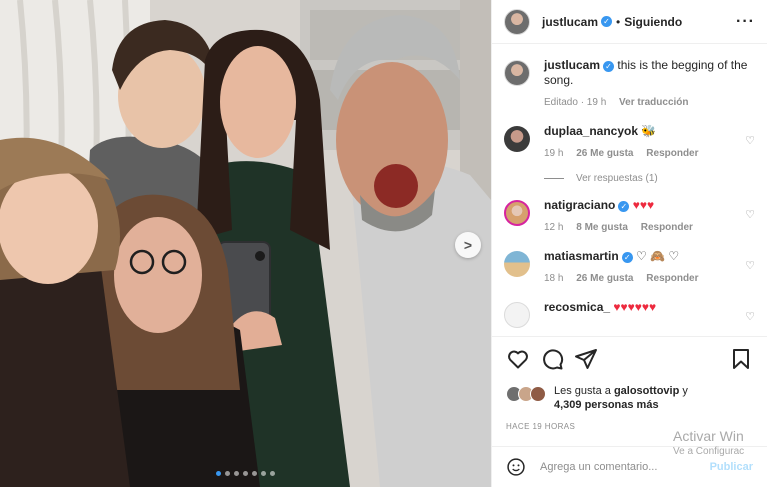 This screenshot has height=487, width=767. I want to click on post-timestamp: HACE 19 HORAS, so click(540, 426).